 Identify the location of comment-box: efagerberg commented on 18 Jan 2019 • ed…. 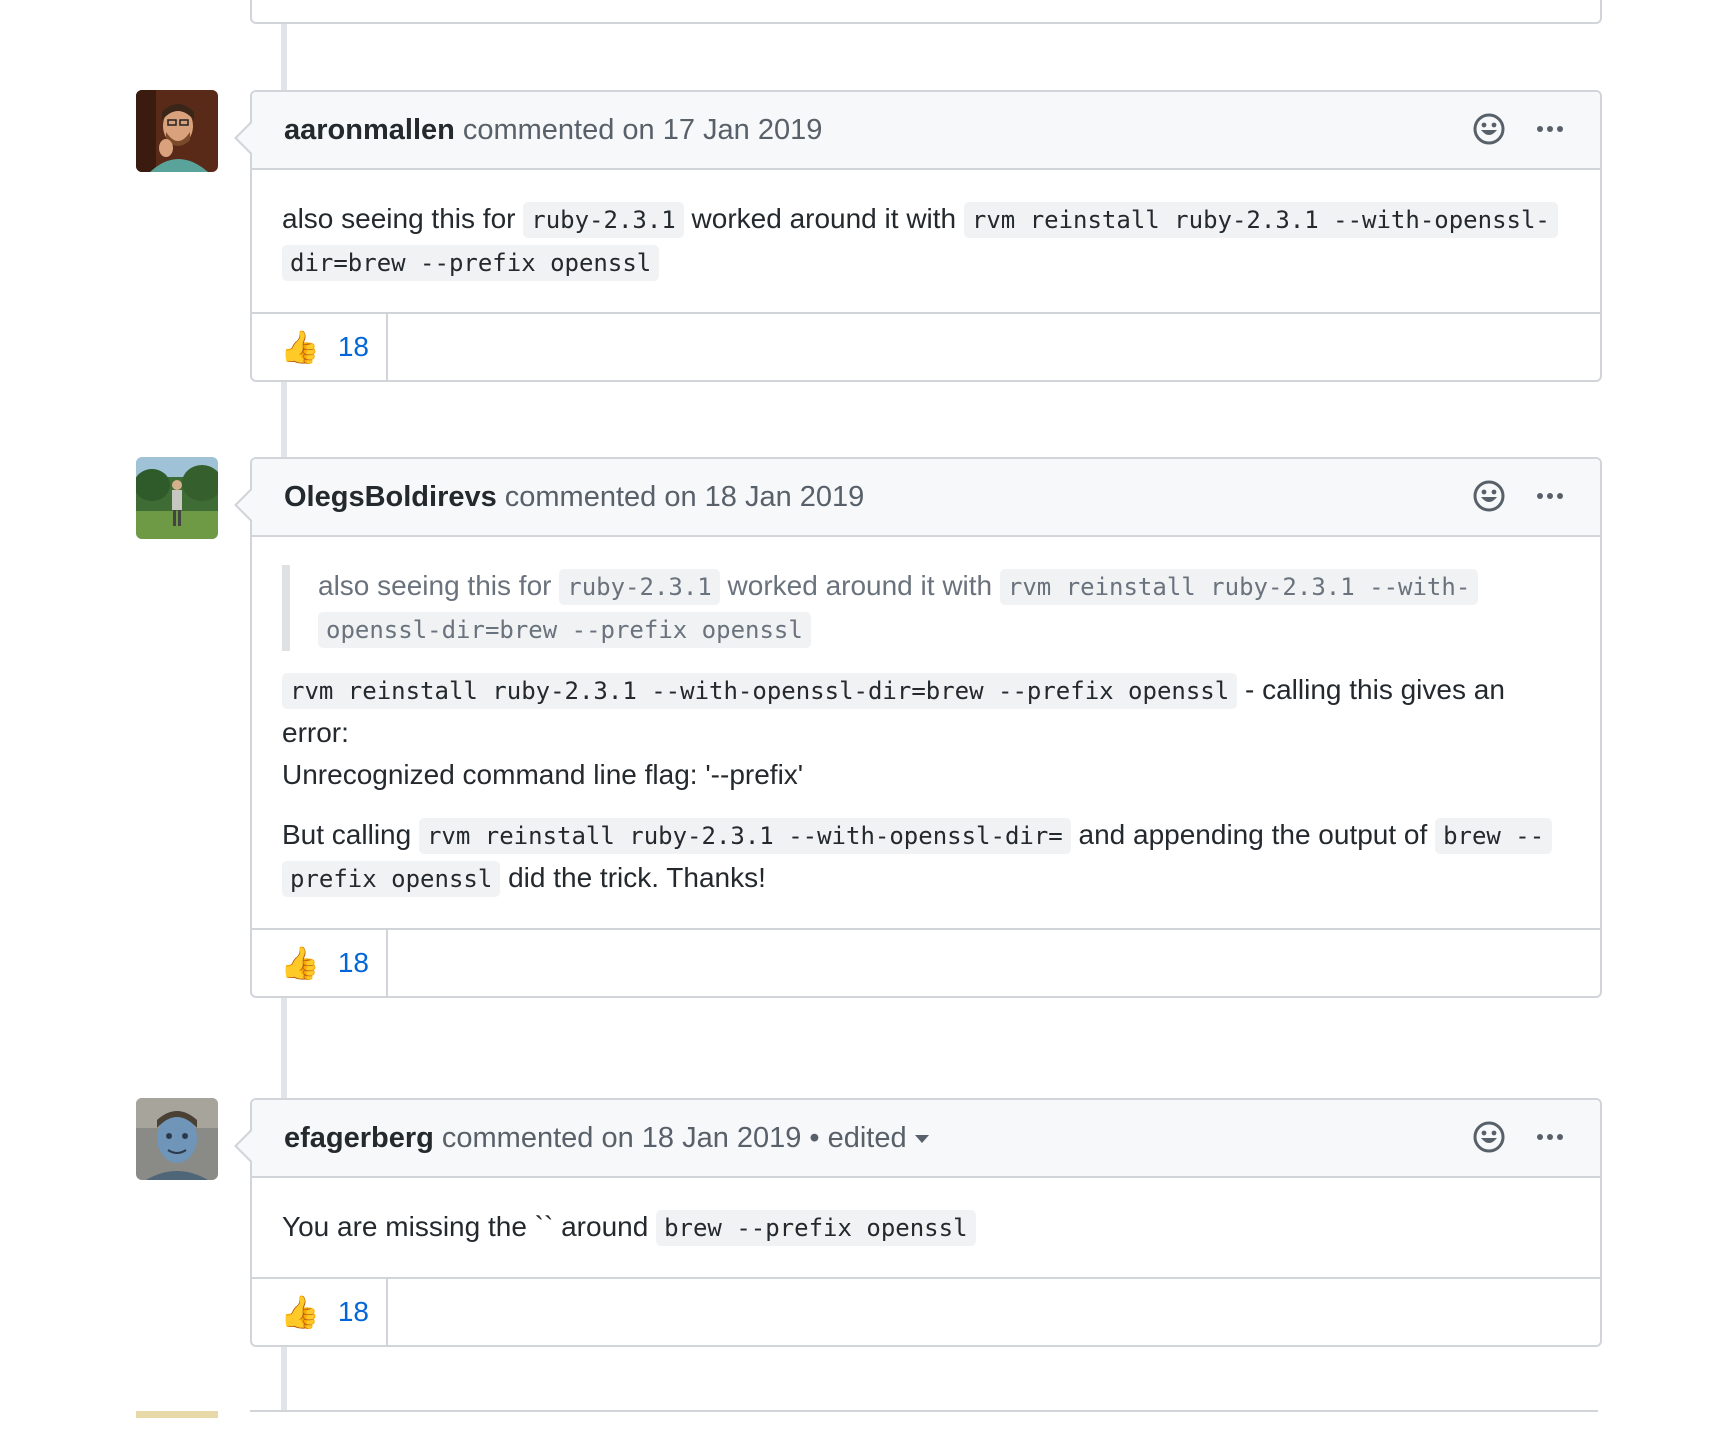
(918, 1222).